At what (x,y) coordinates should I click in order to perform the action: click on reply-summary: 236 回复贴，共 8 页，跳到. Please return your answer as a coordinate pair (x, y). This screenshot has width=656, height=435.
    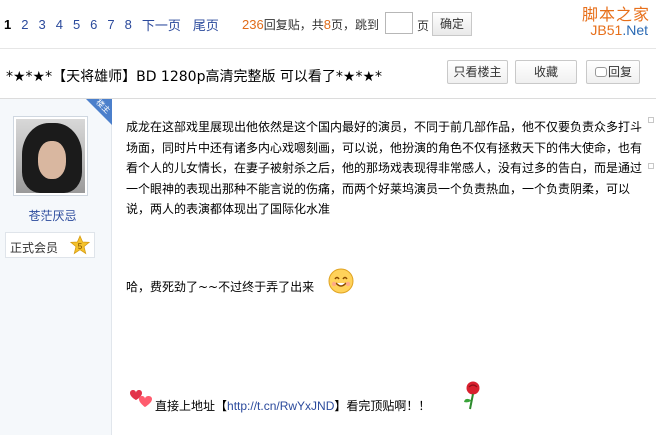
    Looking at the image, I should click on (310, 24).